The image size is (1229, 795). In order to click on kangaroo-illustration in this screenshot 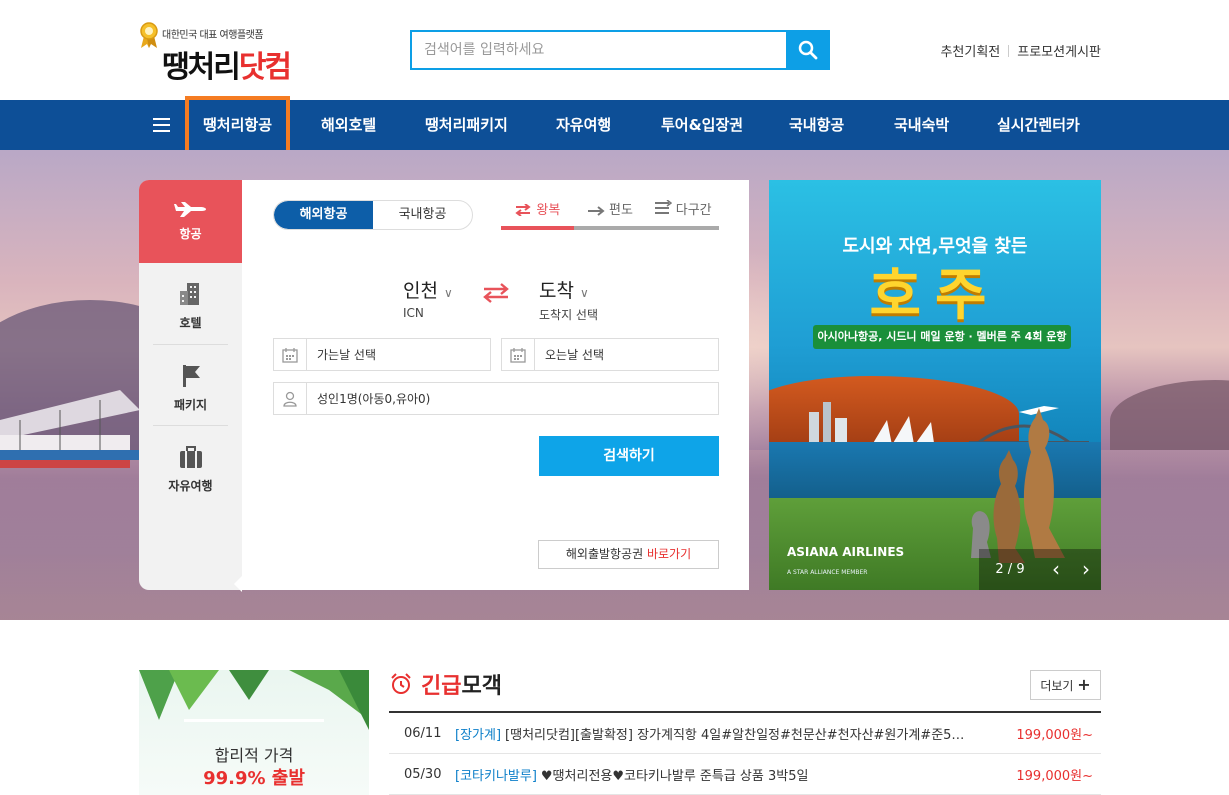, I will do `click(1018, 485)`.